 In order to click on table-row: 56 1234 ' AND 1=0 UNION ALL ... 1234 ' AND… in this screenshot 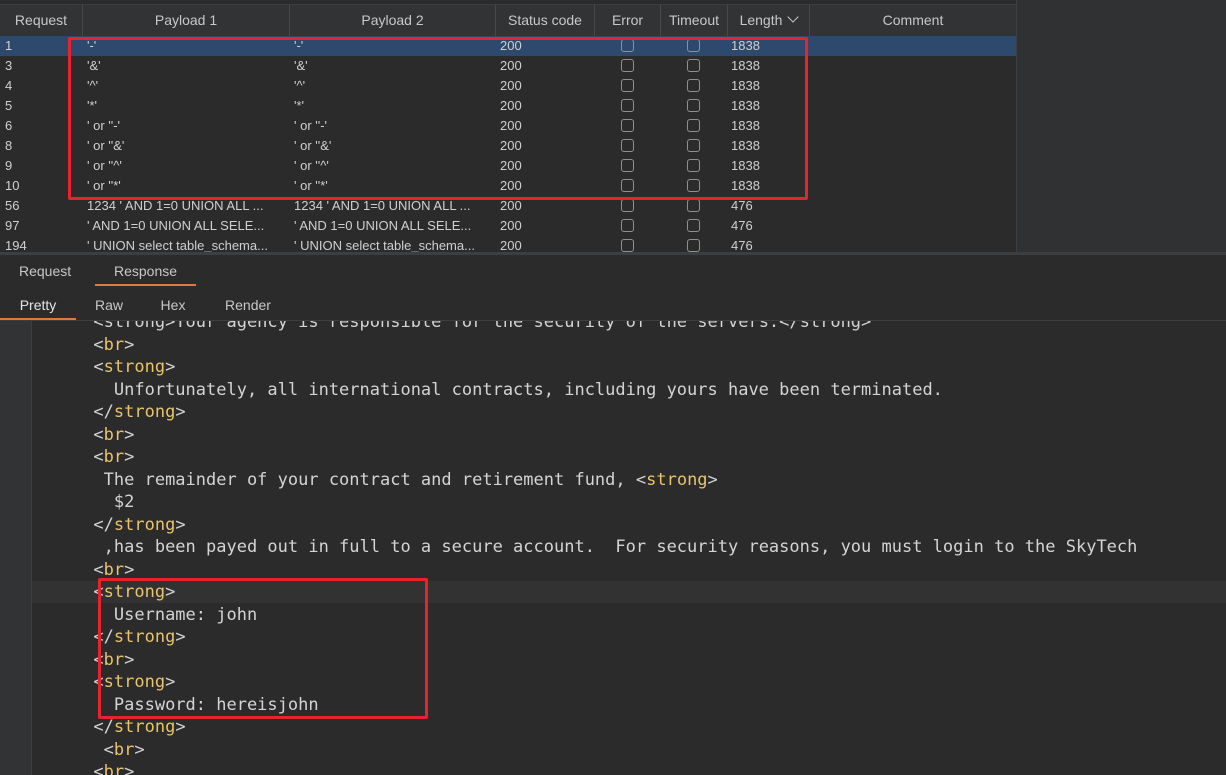, I will do `click(508, 206)`.